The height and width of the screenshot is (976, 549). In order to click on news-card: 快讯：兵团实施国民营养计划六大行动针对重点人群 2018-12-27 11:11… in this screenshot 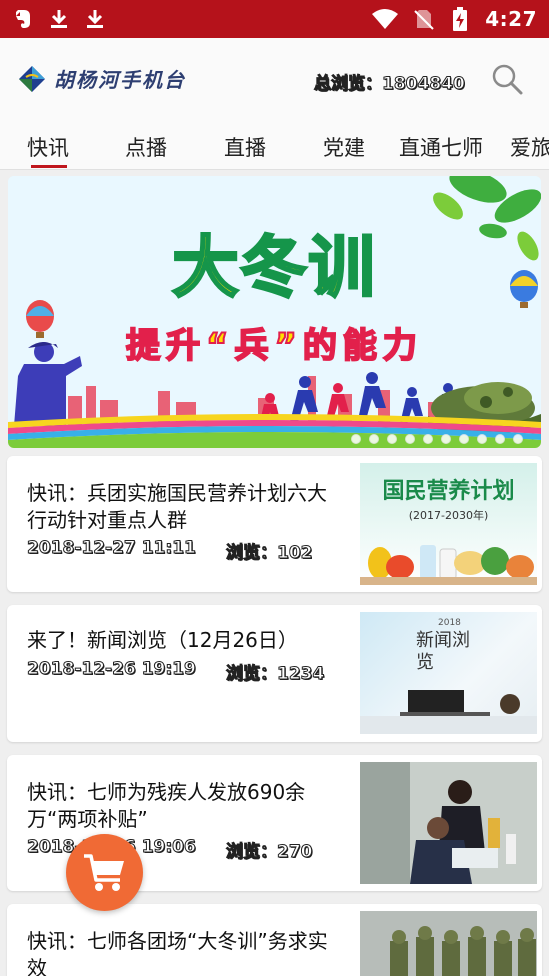, I will do `click(274, 524)`.